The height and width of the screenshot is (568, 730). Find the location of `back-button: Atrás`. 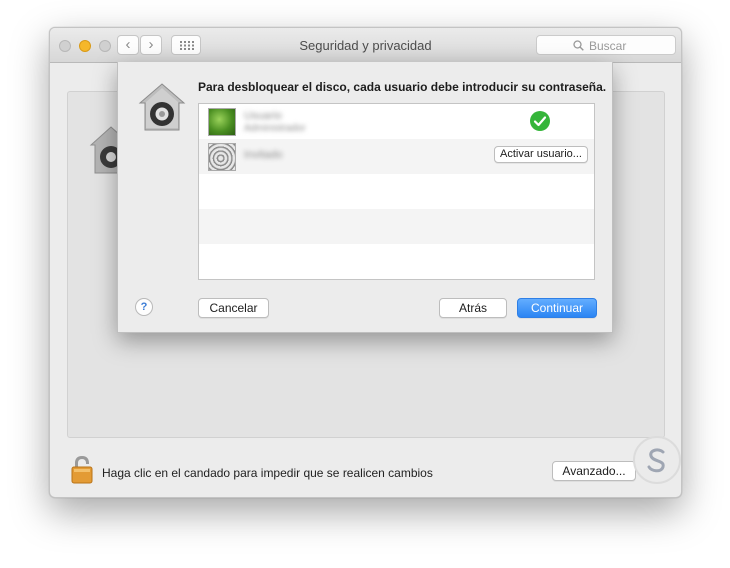

back-button: Atrás is located at coordinates (473, 308).